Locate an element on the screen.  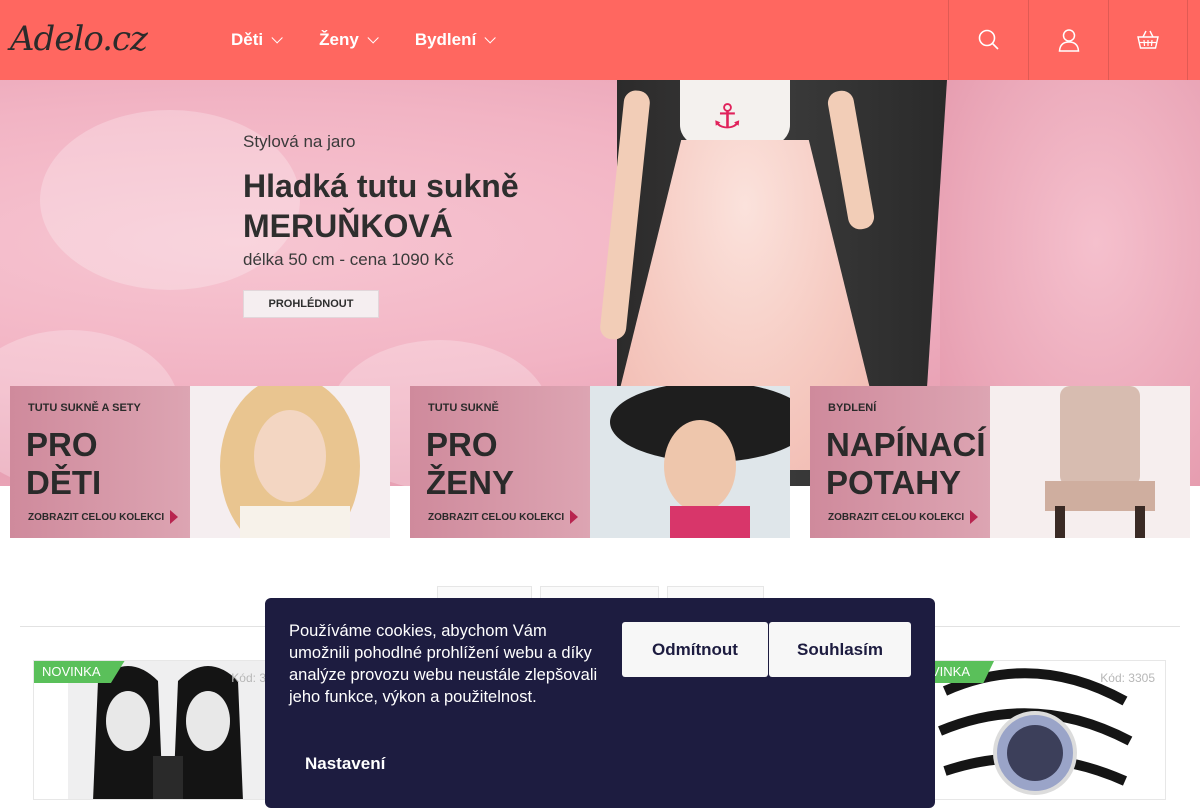
chair-photo is located at coordinates (1090, 462).